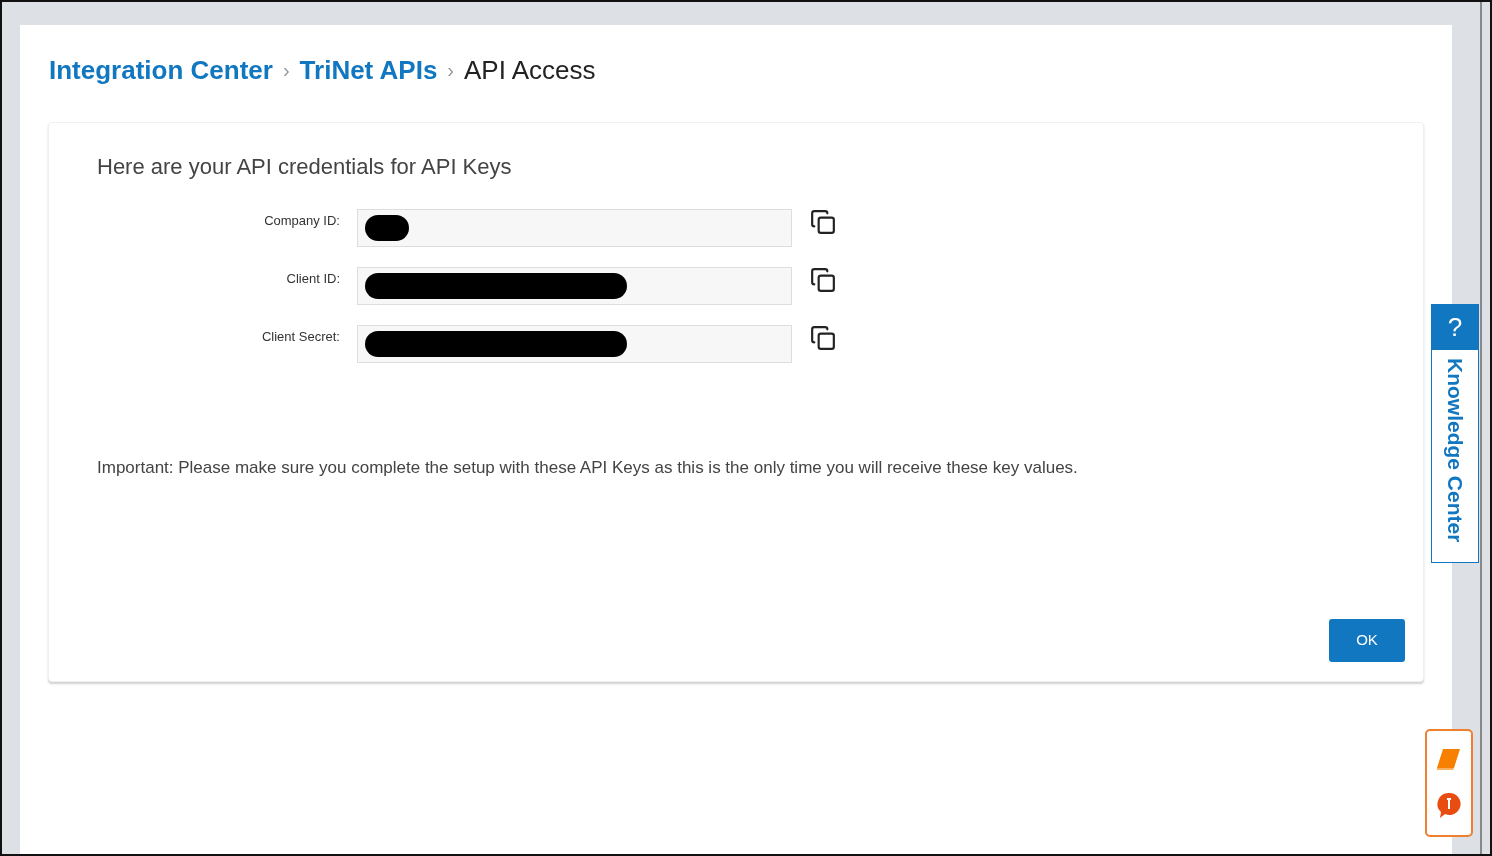  Describe the element at coordinates (300, 337) in the screenshot. I see `field-label: Client Secret:` at that location.